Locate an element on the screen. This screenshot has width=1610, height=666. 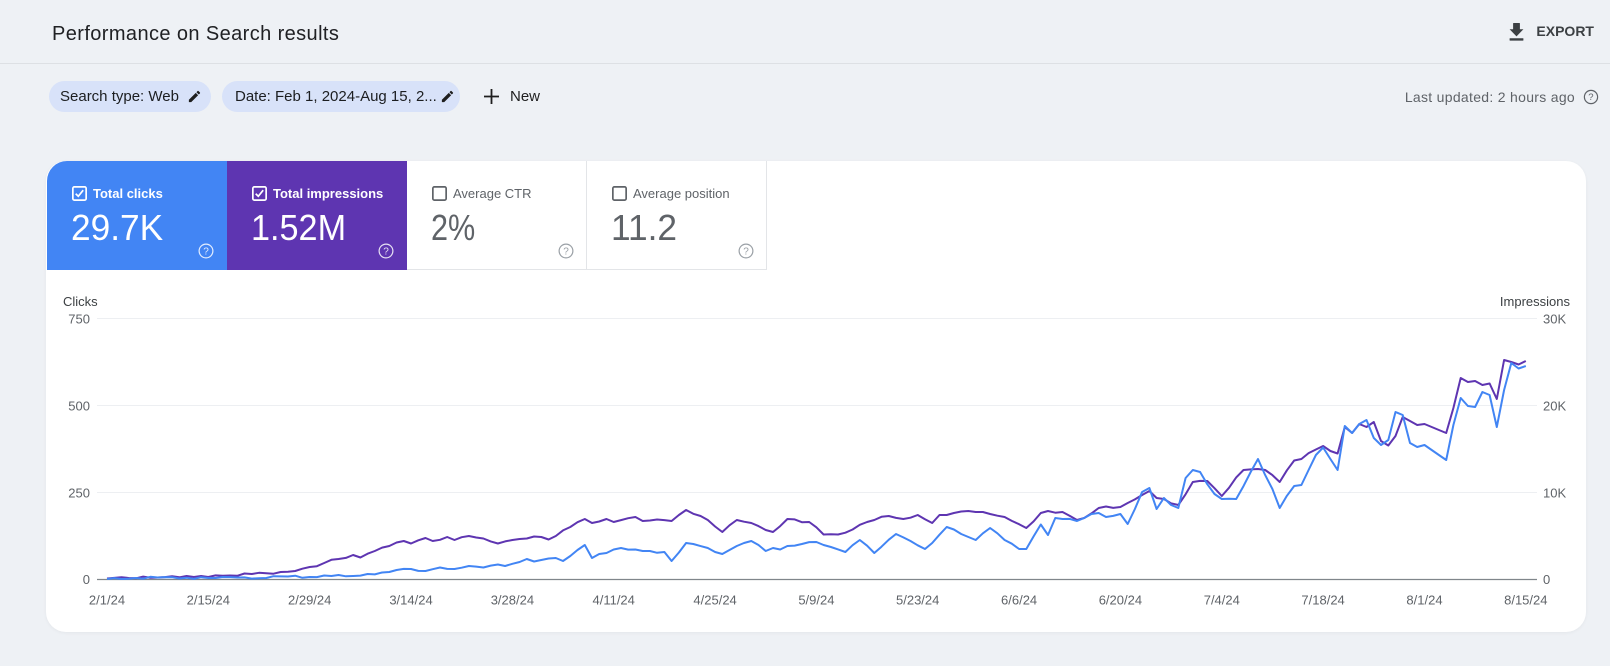
svg-text: Impressions is located at coordinates (1535, 301).